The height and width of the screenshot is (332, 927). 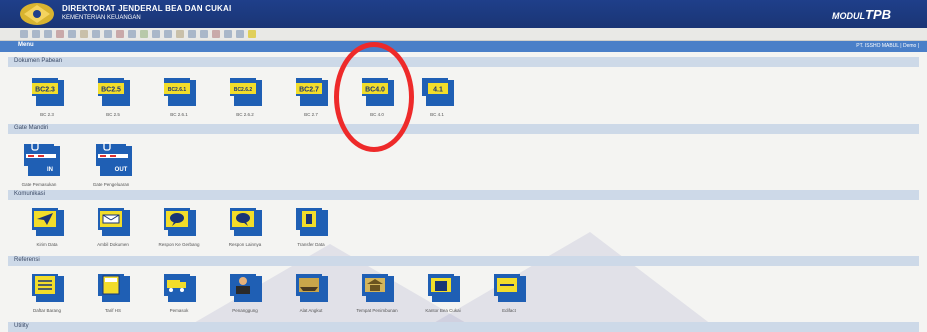 What do you see at coordinates (114, 288) in the screenshot?
I see `calculator-icon` at bounding box center [114, 288].